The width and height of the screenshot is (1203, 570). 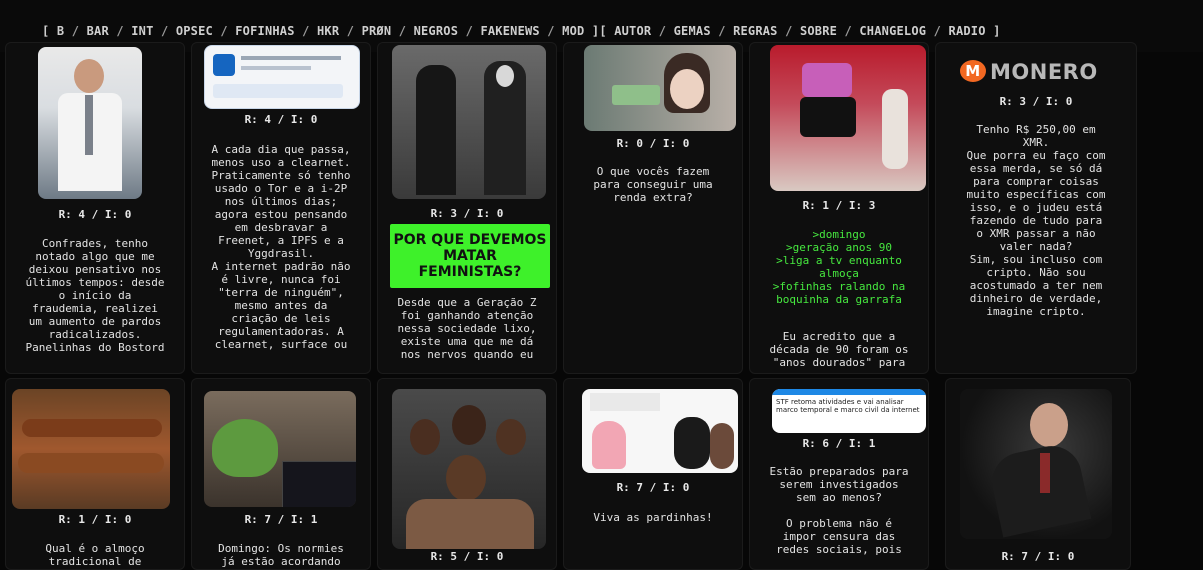 I want to click on nav-board-fofinhas: FOFINHAS, so click(x=264, y=31).